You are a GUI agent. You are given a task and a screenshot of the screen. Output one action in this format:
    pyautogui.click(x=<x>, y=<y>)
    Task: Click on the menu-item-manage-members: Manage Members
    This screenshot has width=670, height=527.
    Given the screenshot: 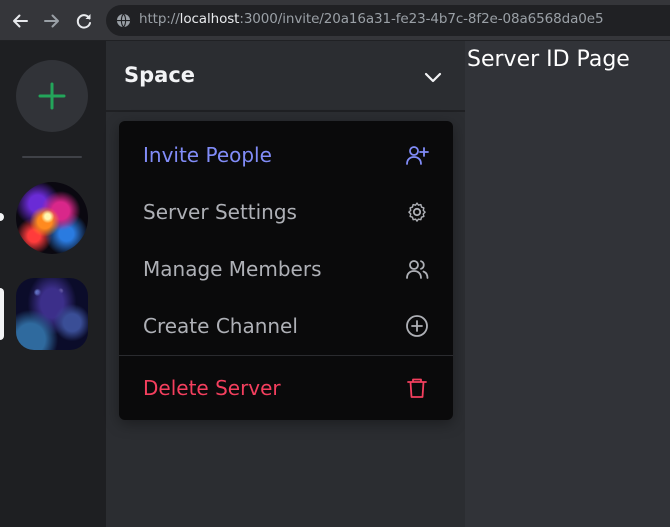 What is the action you would take?
    pyautogui.click(x=286, y=269)
    